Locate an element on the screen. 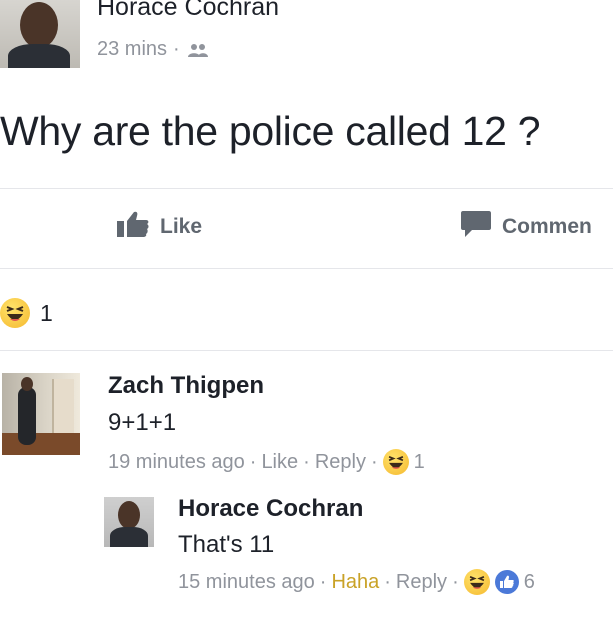 Image resolution: width=613 pixels, height=643 pixels. post-author-avatar is located at coordinates (40, 34).